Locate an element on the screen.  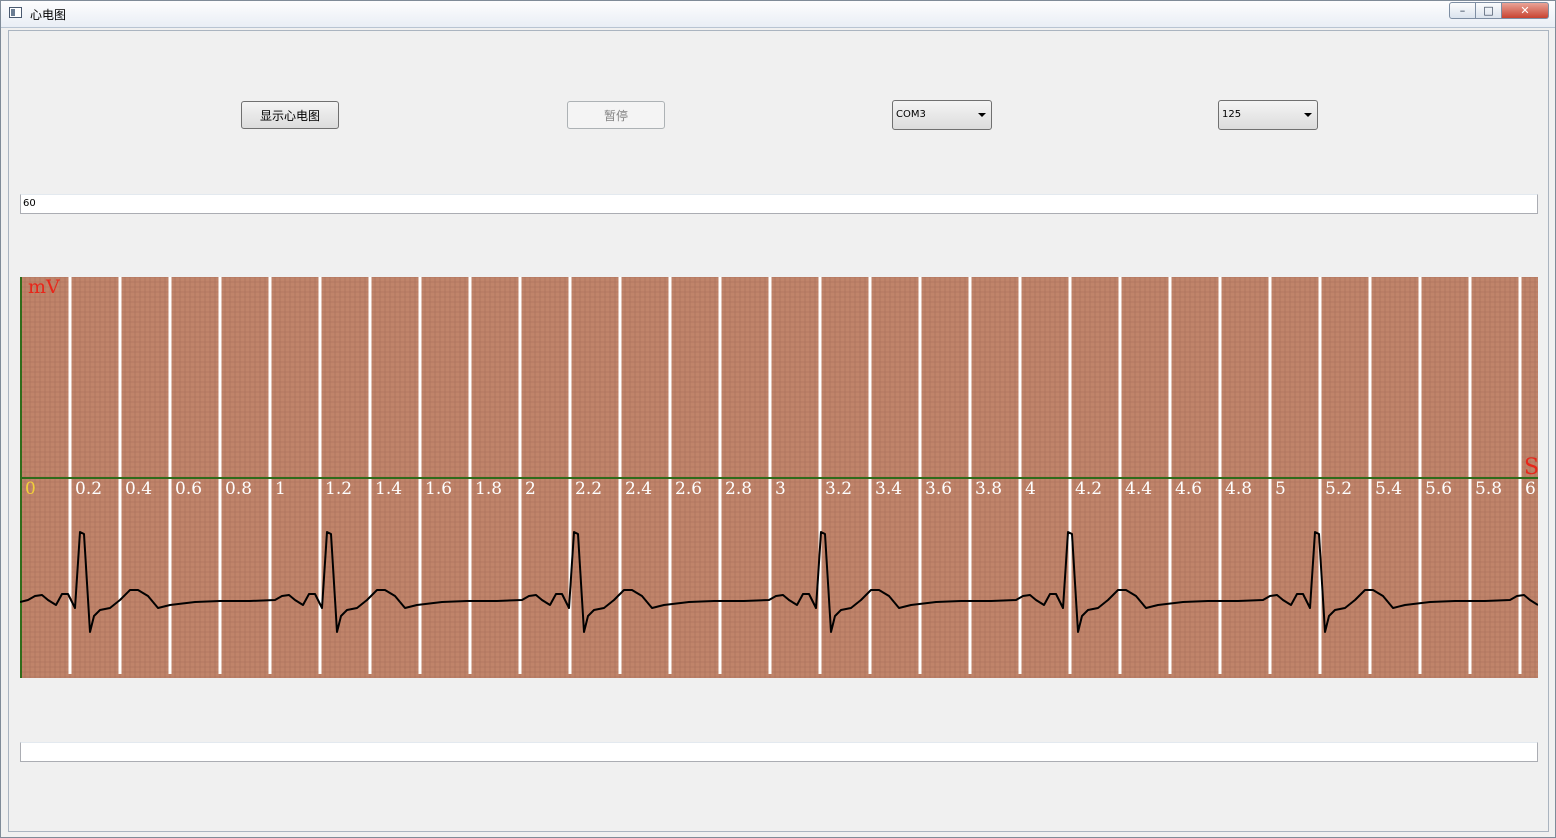
ecg-x-tick-label: 3.8 is located at coordinates (988, 489).